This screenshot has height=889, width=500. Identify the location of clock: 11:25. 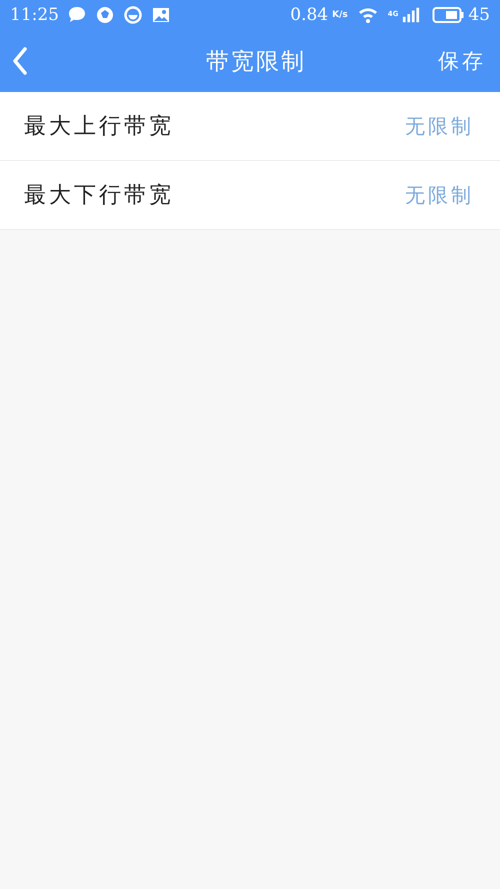
(34, 15).